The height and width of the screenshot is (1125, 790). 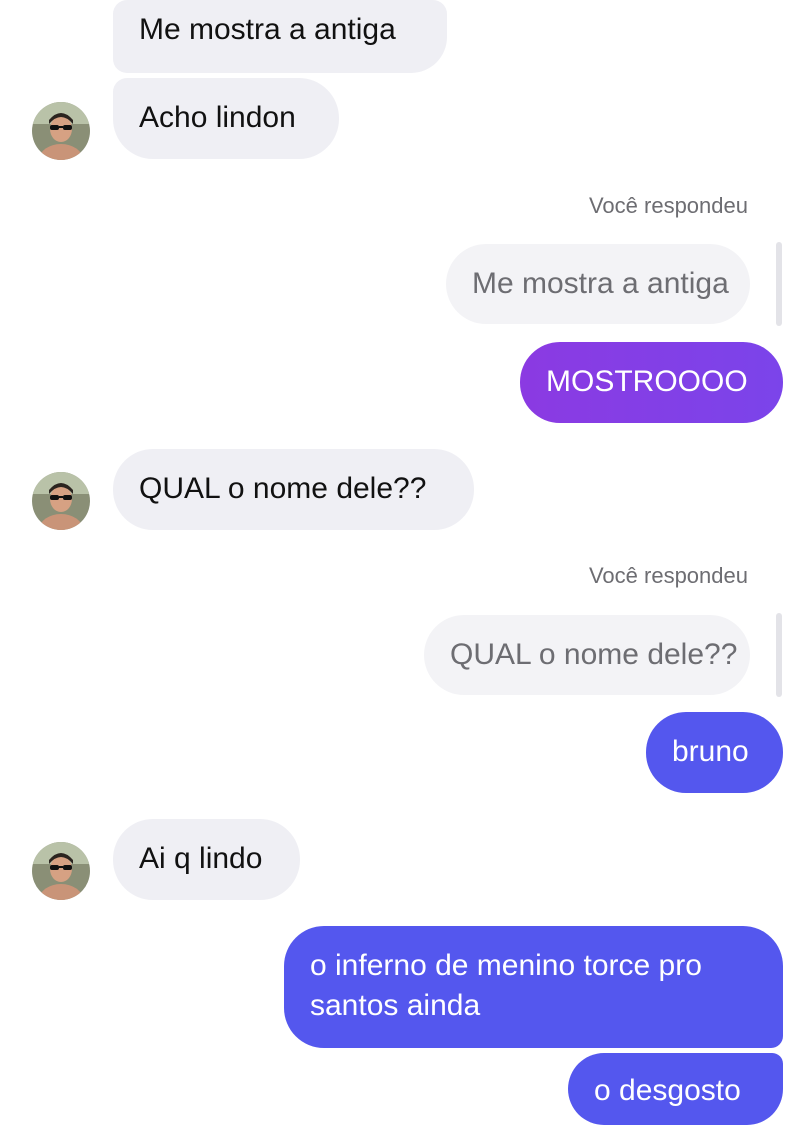 I want to click on incoming-message: QUAL o nome dele??, so click(x=293, y=489).